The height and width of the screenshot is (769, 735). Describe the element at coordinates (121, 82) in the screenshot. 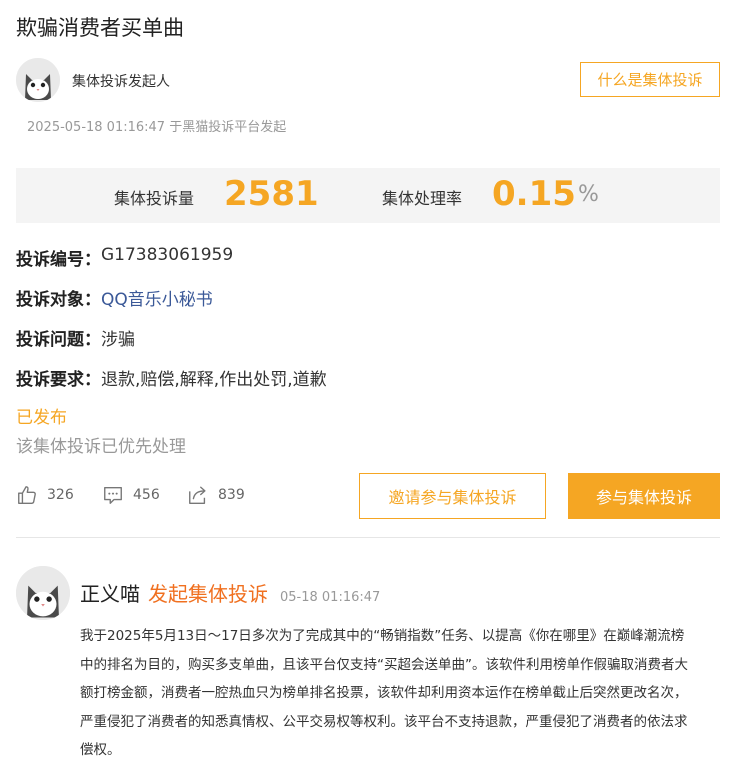

I see `initiator-label: 集体投诉发起人` at that location.